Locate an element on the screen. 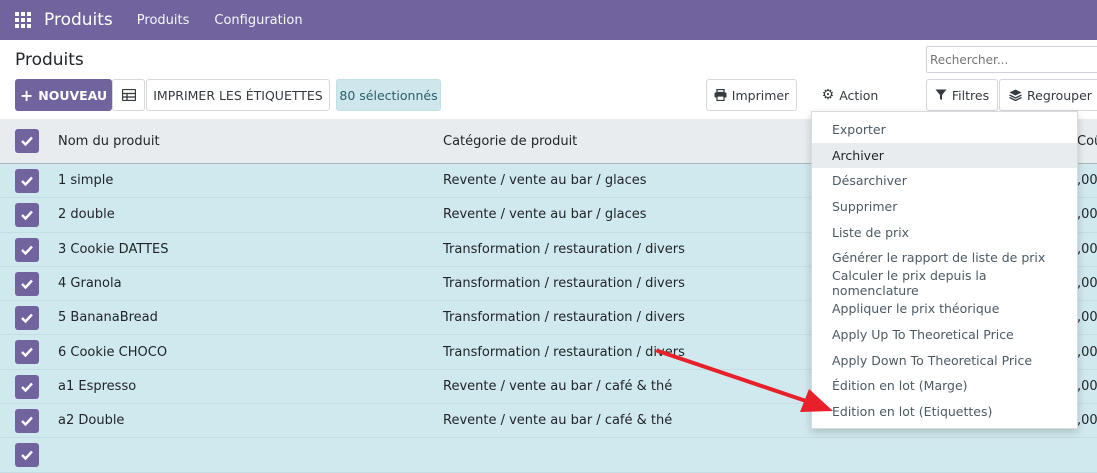  table-icon is located at coordinates (128, 95).